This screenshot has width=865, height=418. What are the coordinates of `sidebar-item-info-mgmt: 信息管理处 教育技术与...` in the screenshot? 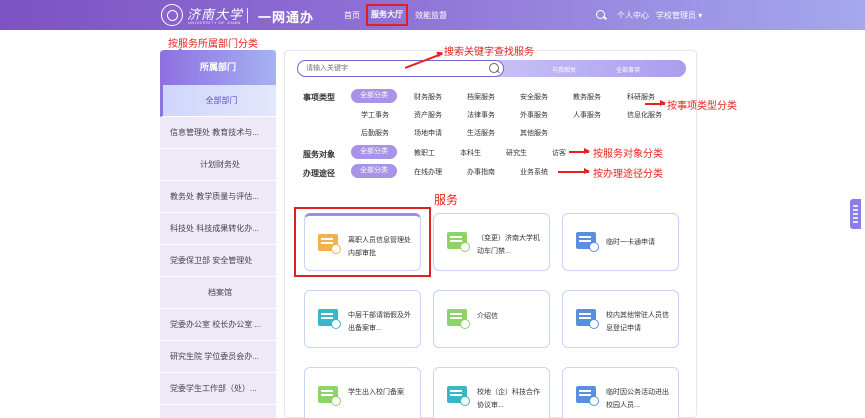 It's located at (218, 133).